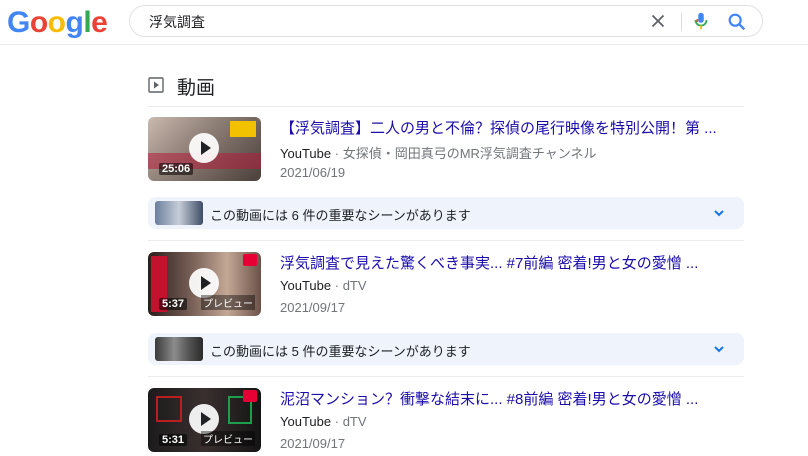  Describe the element at coordinates (176, 169) in the screenshot. I see `video-duration: 25:06` at that location.